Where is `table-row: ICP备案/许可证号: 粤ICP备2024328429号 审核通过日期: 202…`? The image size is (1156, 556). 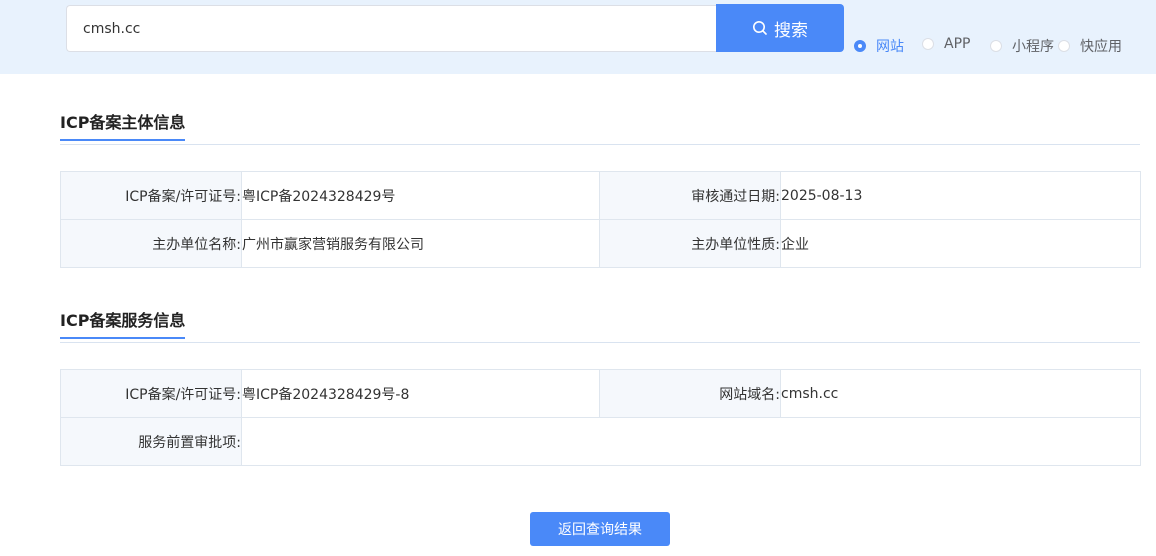 table-row: ICP备案/许可证号: 粤ICP备2024328429号 审核通过日期: 202… is located at coordinates (600, 195).